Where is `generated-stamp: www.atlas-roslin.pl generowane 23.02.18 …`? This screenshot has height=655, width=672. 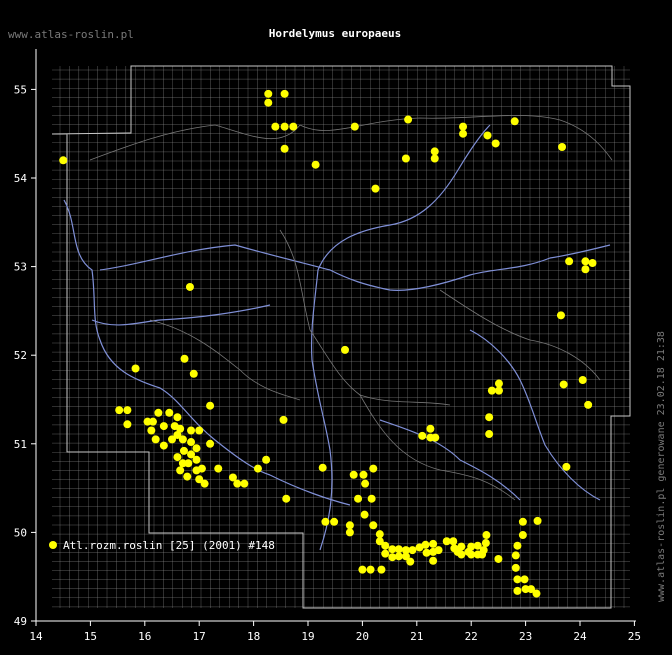
generated-stamp: www.atlas-roslin.pl generowane 23.02.18 … is located at coordinates (661, 466).